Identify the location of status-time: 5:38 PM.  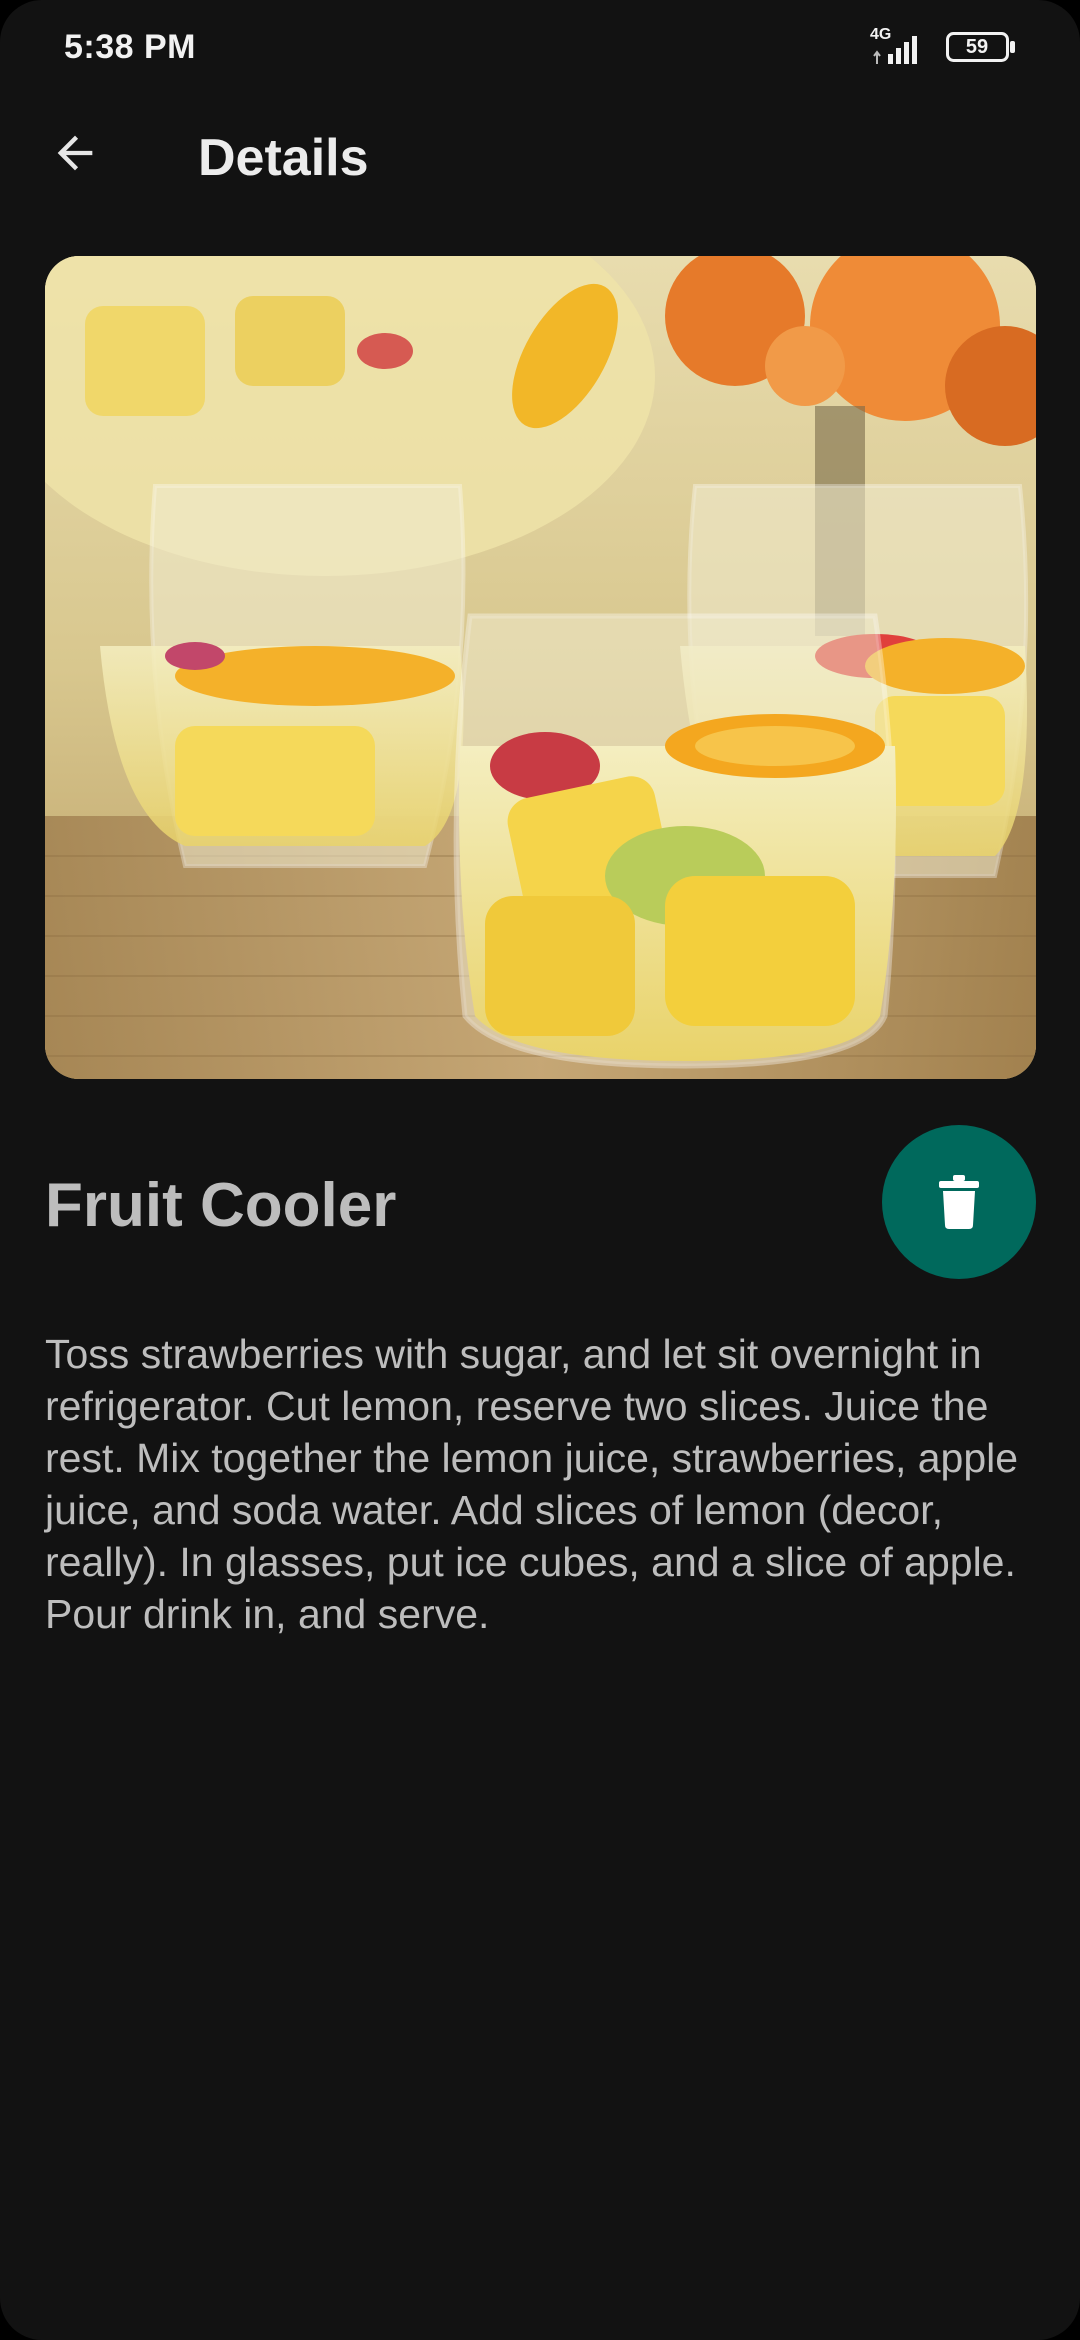
(130, 47).